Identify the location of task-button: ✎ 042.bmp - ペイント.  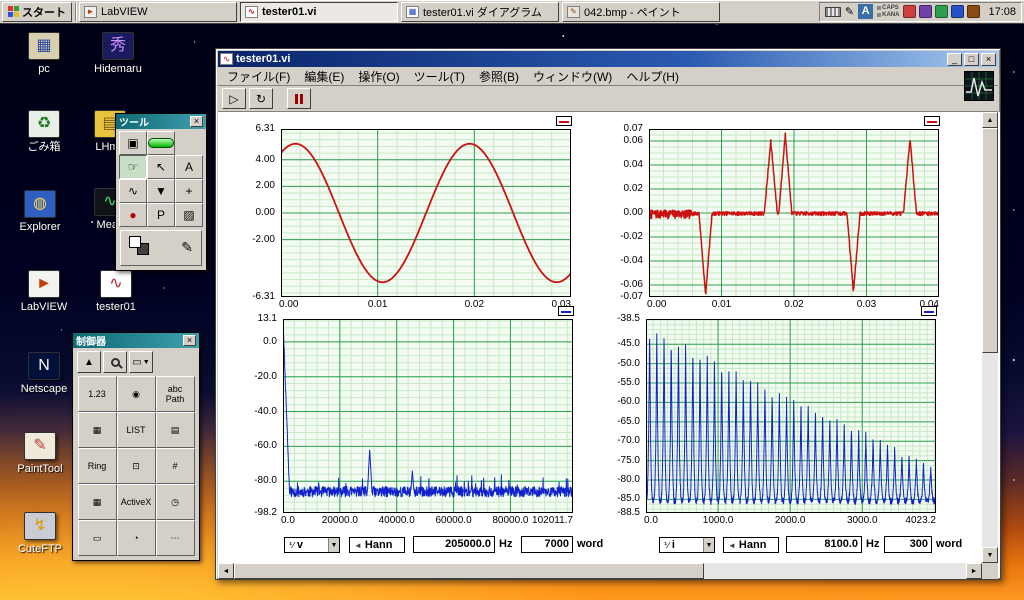
(641, 11).